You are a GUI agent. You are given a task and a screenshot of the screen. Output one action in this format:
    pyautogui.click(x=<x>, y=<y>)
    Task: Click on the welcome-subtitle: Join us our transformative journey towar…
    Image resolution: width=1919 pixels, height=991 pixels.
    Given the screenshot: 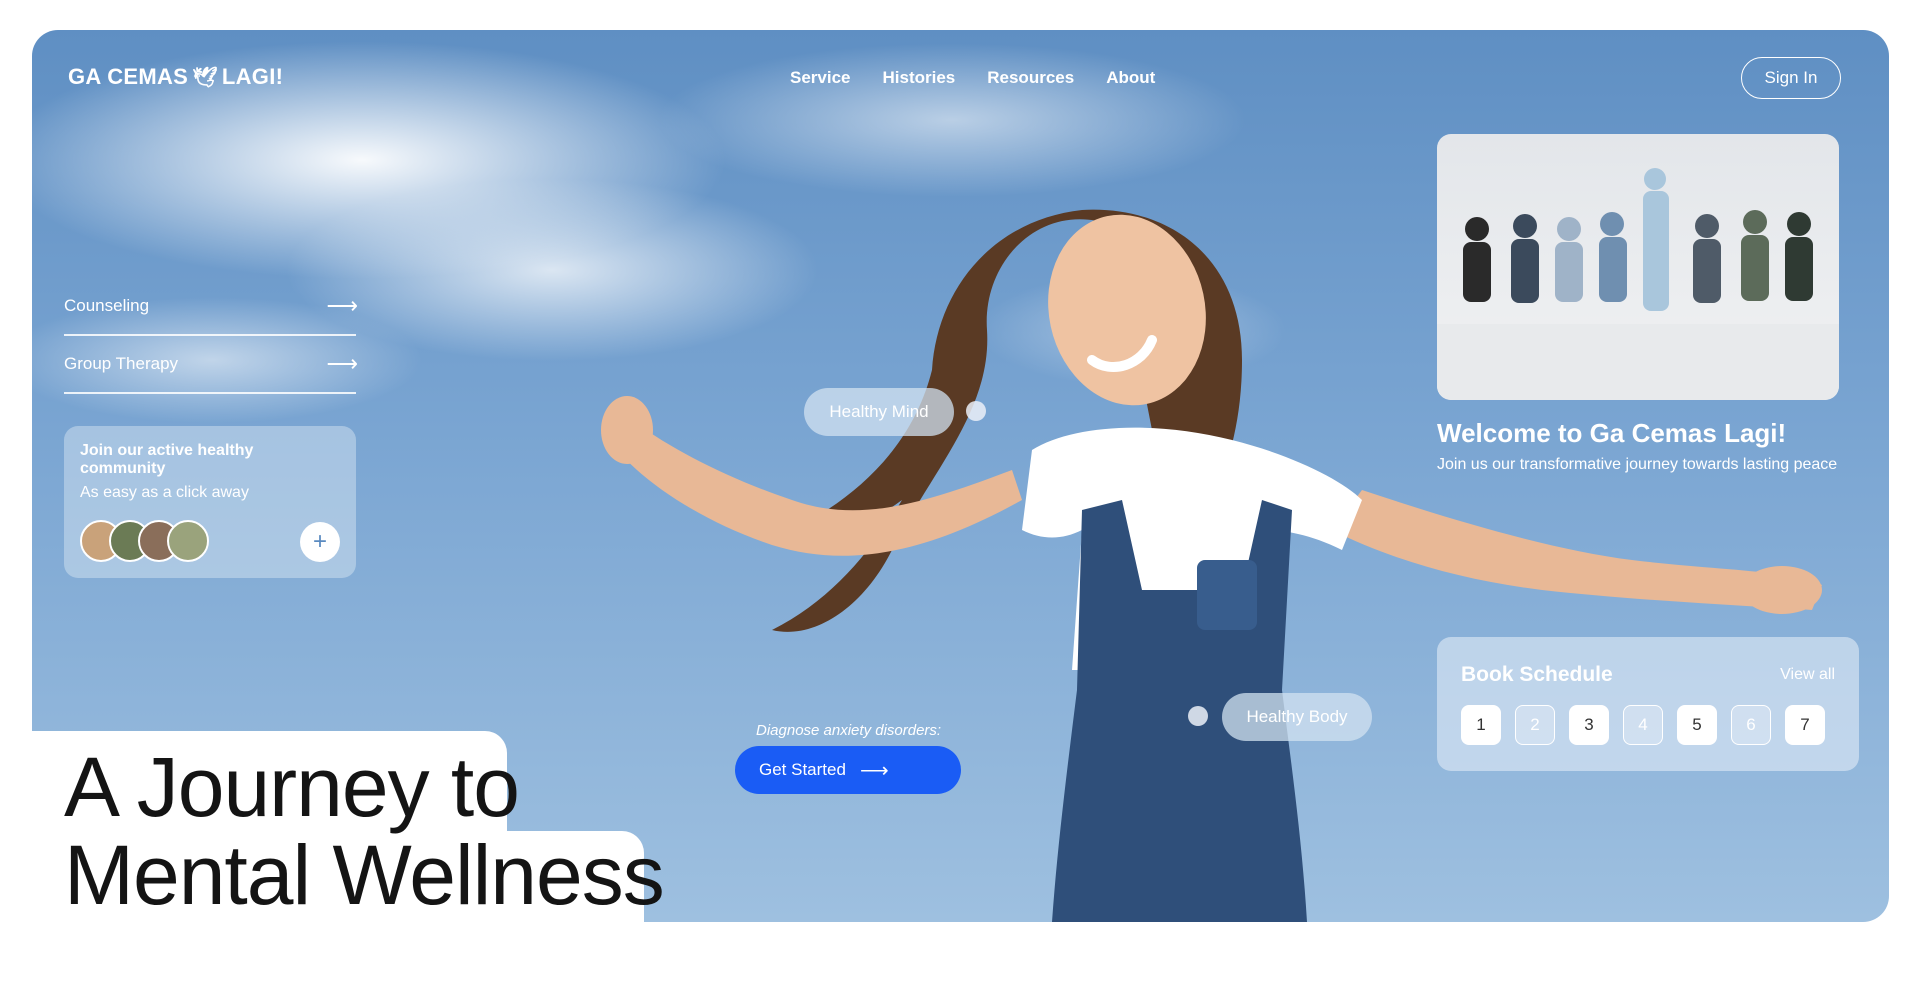 What is the action you would take?
    pyautogui.click(x=1637, y=464)
    